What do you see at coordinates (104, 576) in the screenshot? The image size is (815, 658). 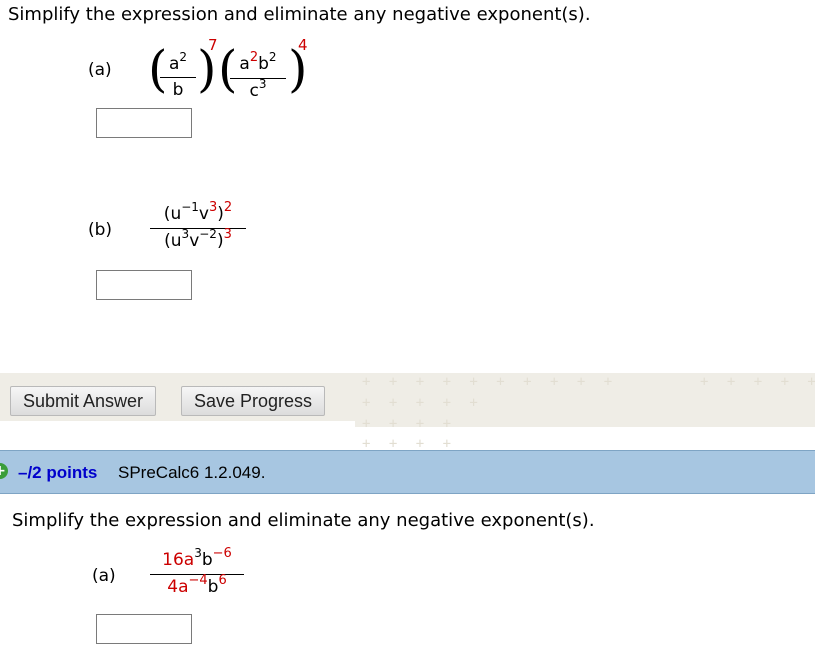 I see `q2-part-a-label: (a)` at bounding box center [104, 576].